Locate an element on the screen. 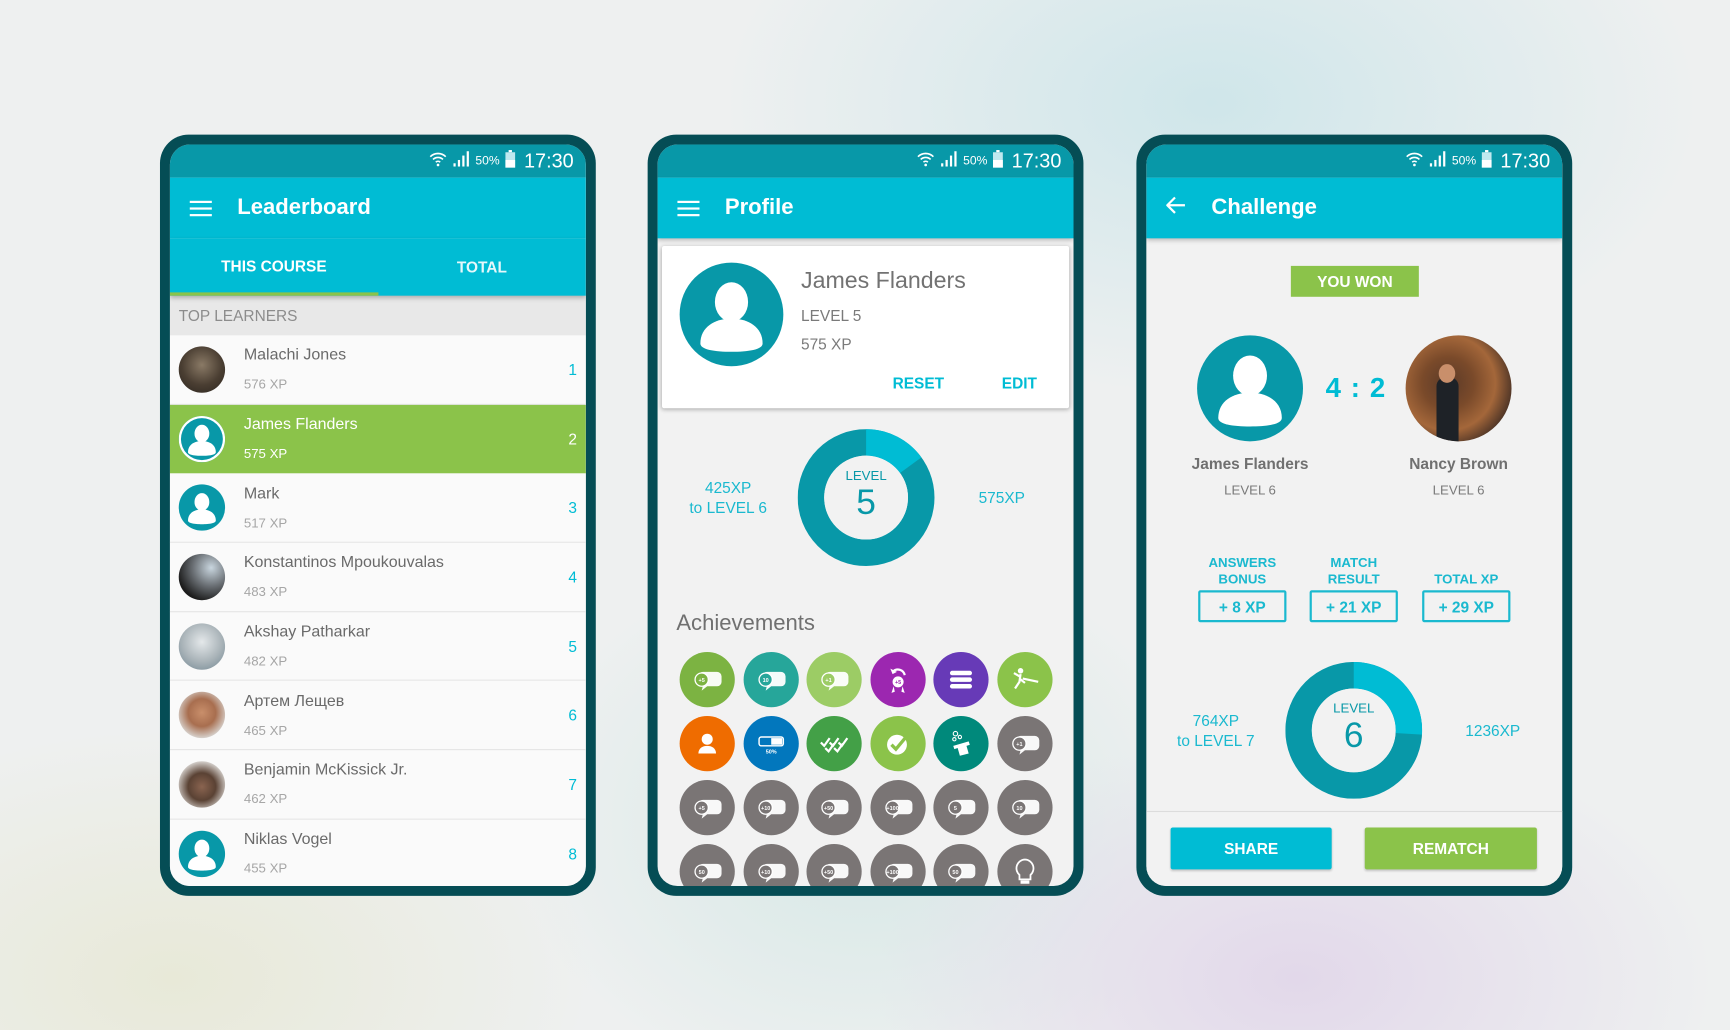  lightbulb-icon is located at coordinates (1024, 865).